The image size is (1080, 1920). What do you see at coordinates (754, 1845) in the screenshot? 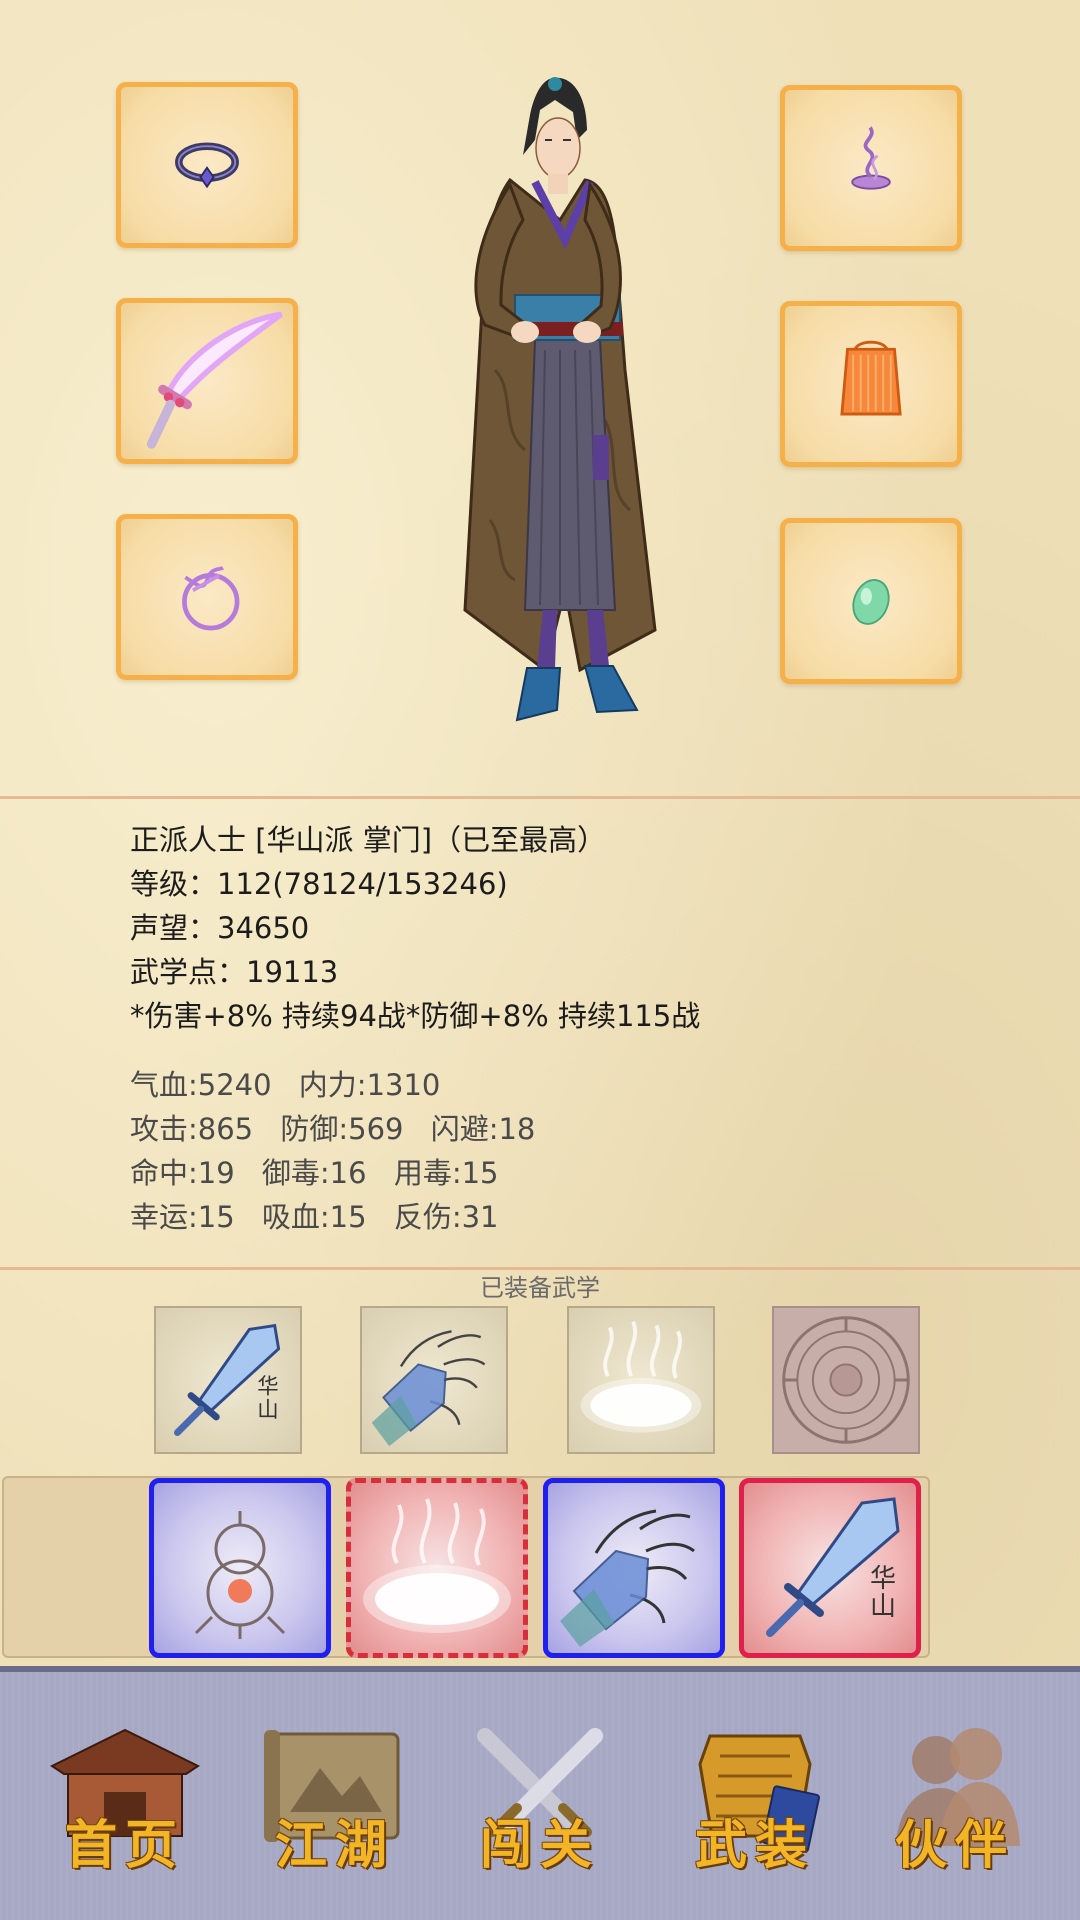
I see `nav-wuzhuang-label: 武装` at bounding box center [754, 1845].